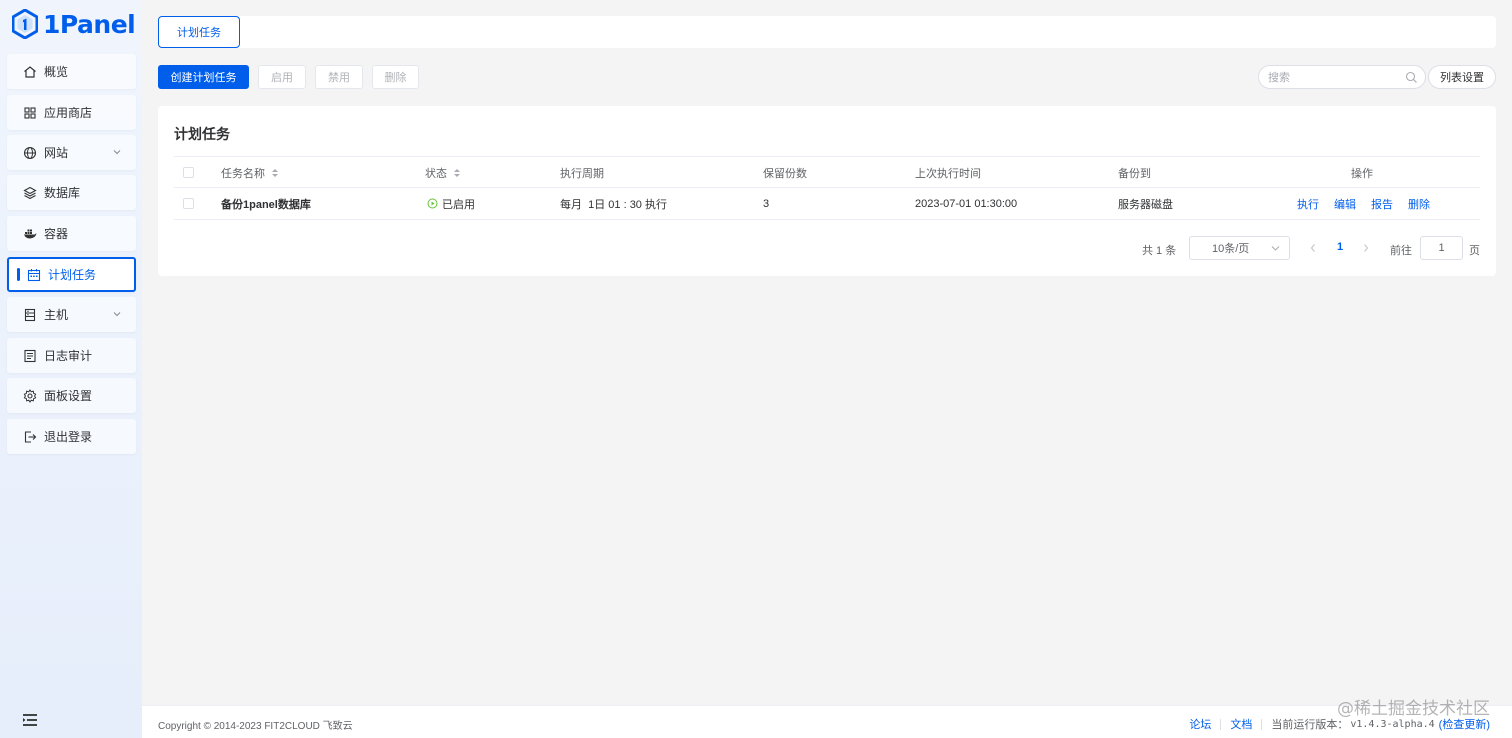 This screenshot has height=738, width=1512. Describe the element at coordinates (1340, 247) in the screenshot. I see `current-page-number: 1` at that location.